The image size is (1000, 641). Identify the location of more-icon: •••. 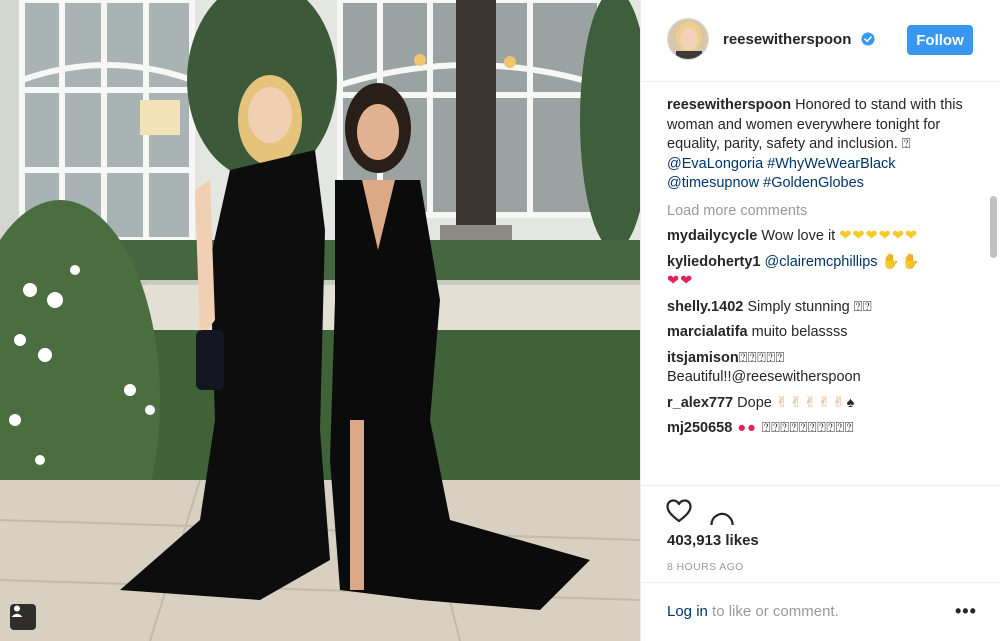
(966, 611).